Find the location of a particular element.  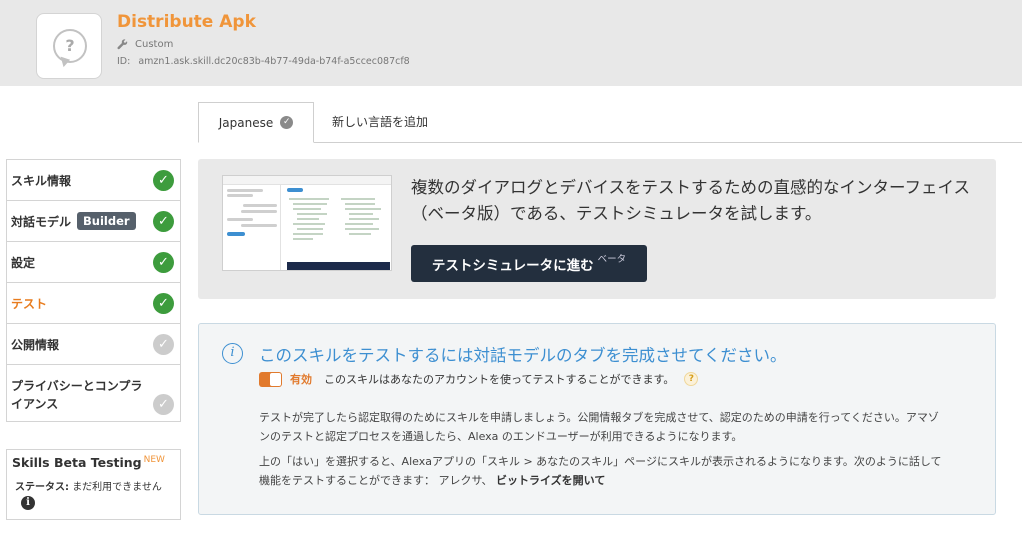

tab-add-language: 新しい言語を追加 is located at coordinates (380, 121).